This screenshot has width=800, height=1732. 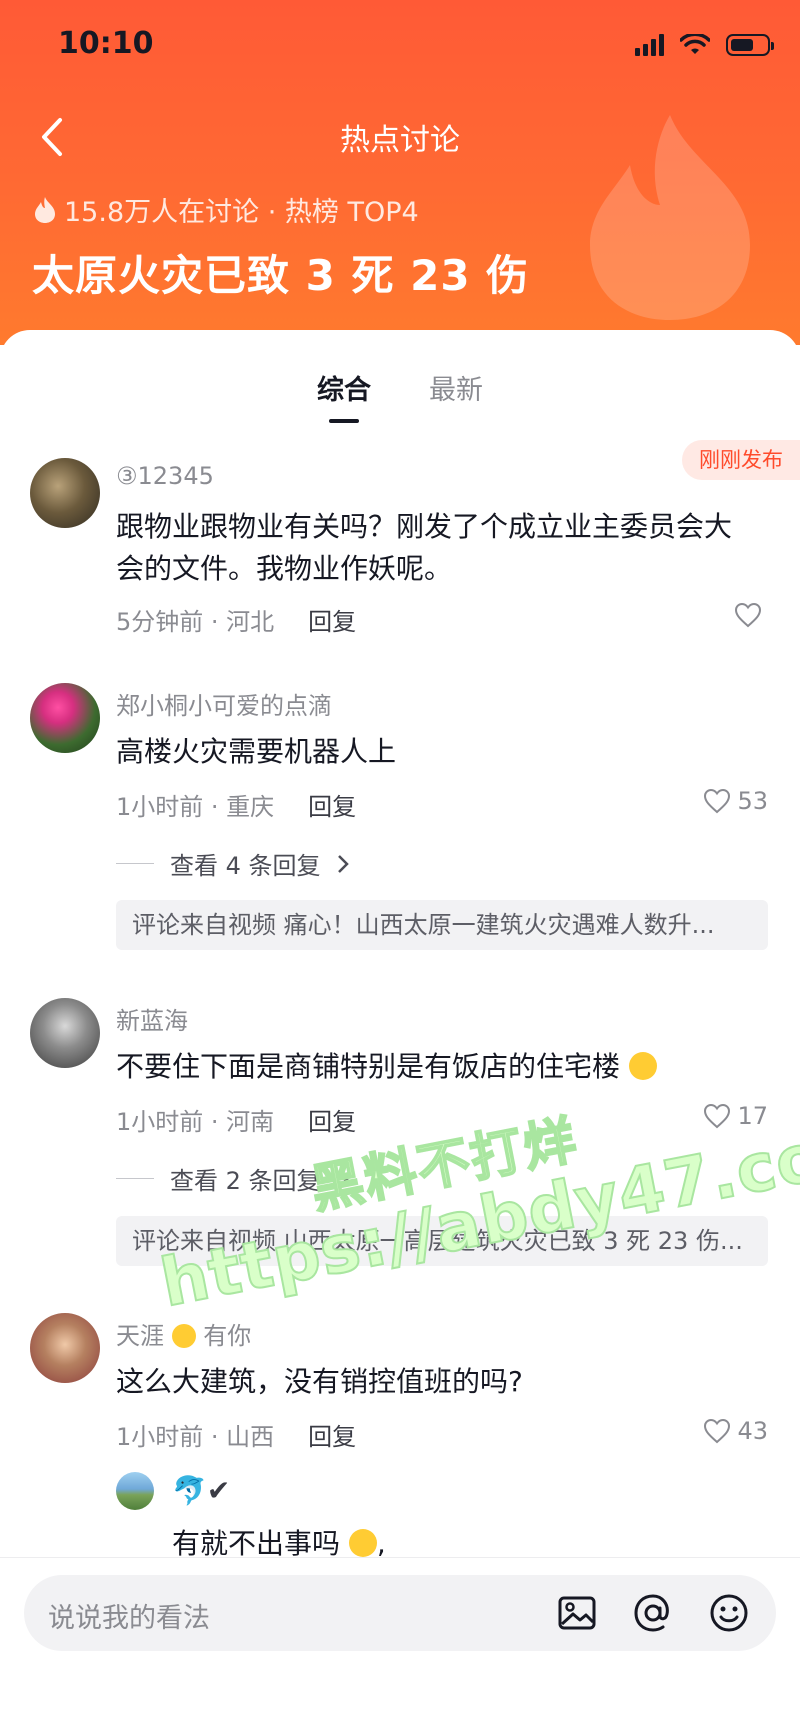 I want to click on comment-text: 跟物业跟物业有关吗？刚发了个成立业主委员会大 会的文件。我物业作妖呢。, so click(x=436, y=548).